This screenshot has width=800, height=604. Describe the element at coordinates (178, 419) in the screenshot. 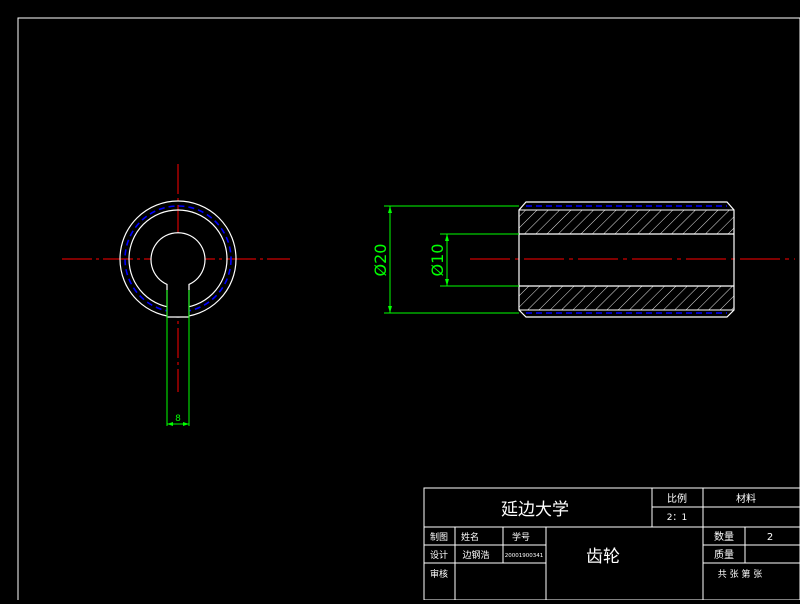

I see `key-width-dimension: 8` at that location.